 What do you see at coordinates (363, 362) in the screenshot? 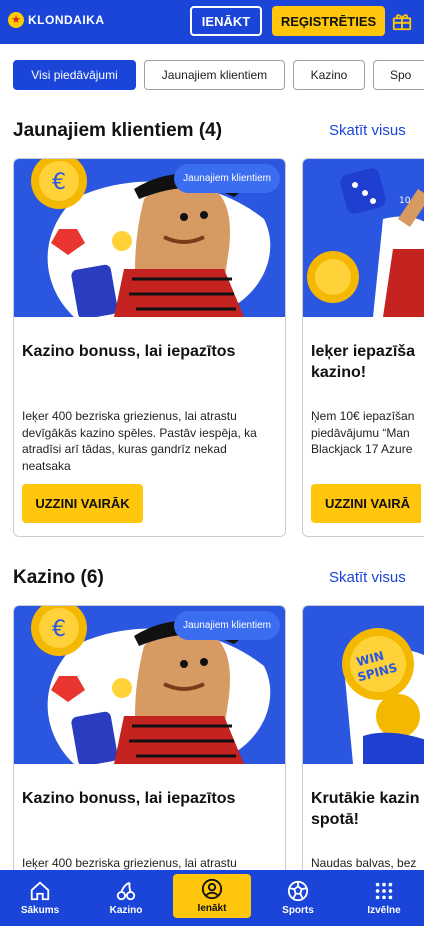
I see `card-title: Ieķer iepazīša kazino!` at bounding box center [363, 362].